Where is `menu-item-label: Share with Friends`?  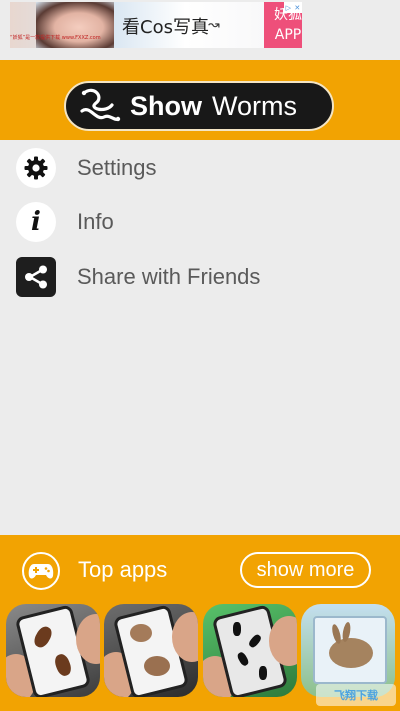 menu-item-label: Share with Friends is located at coordinates (169, 276).